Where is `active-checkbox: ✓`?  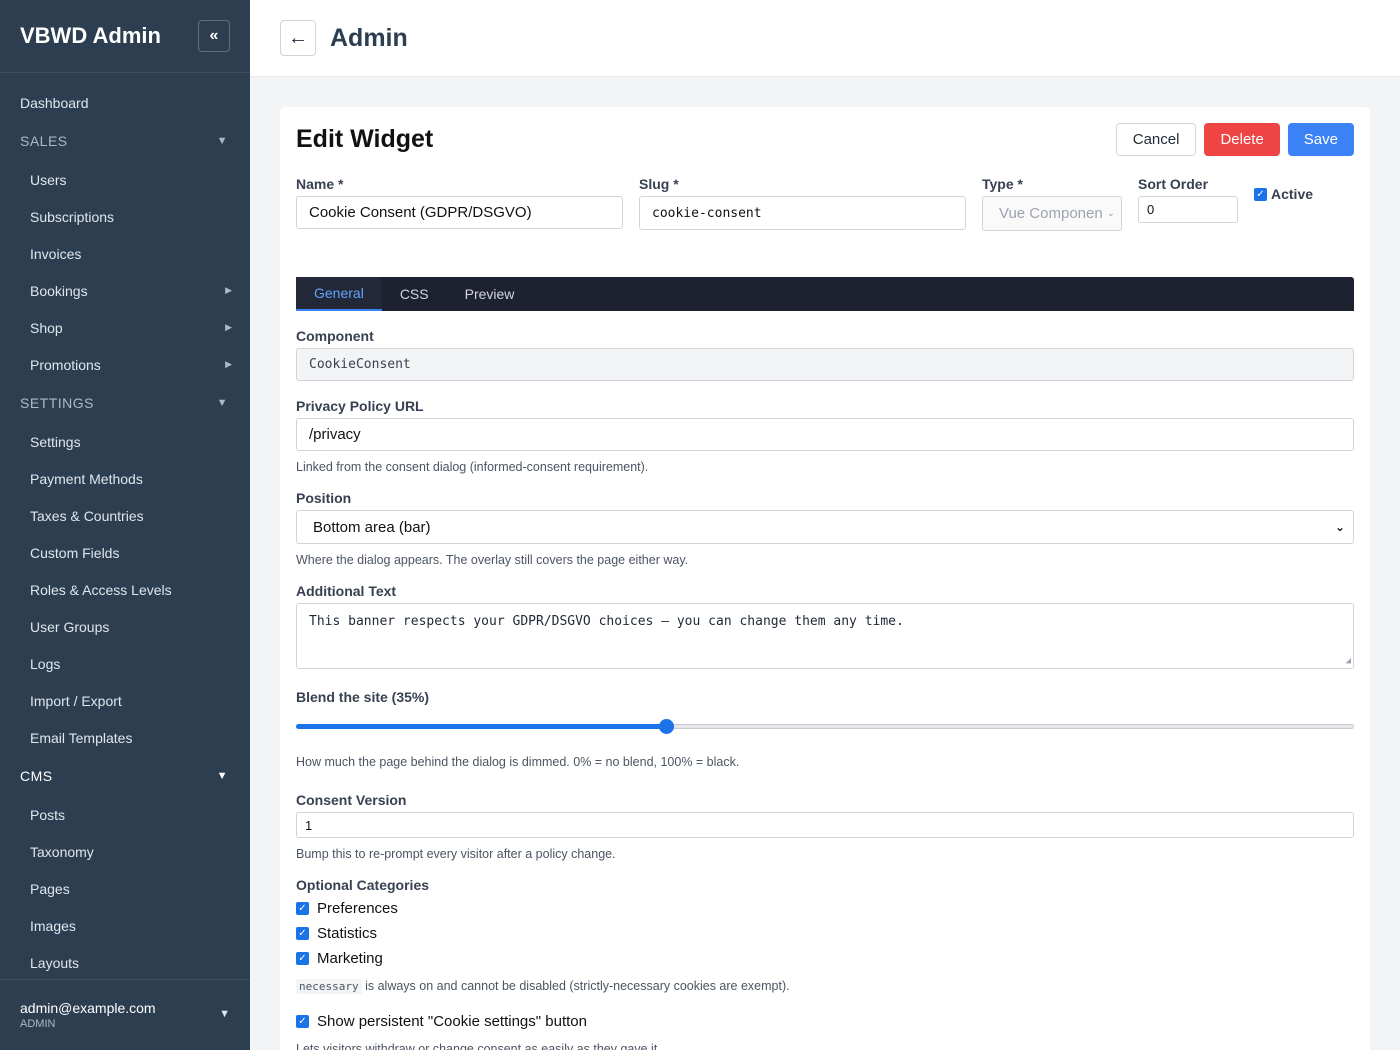 active-checkbox: ✓ is located at coordinates (1260, 194).